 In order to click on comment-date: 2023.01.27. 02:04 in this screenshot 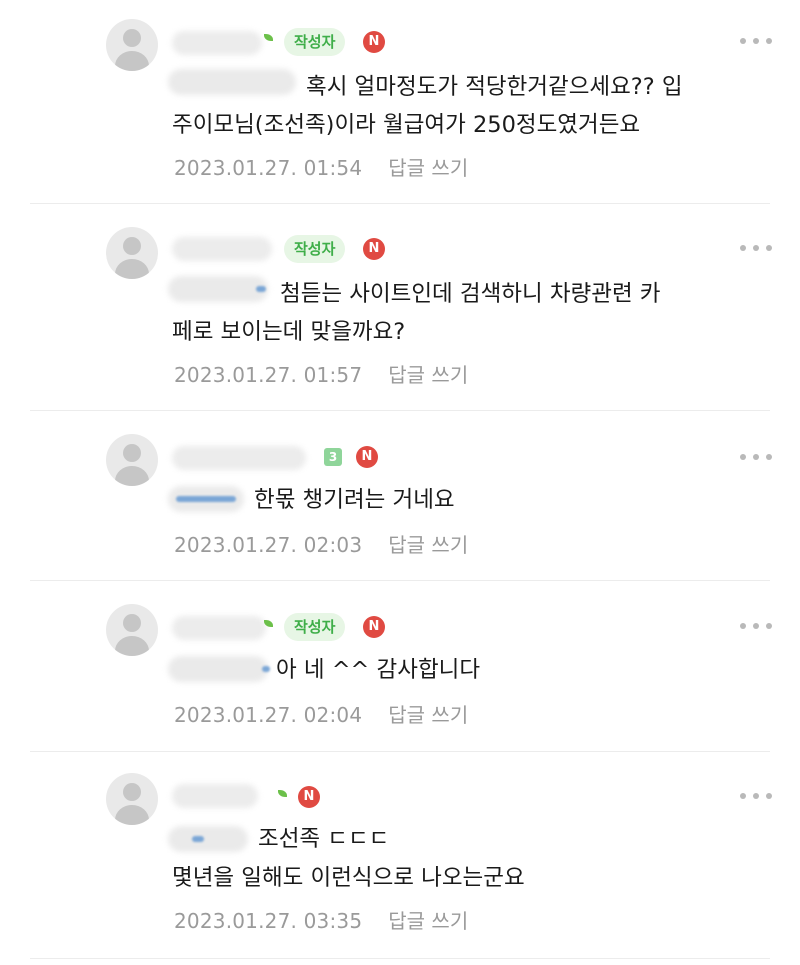, I will do `click(268, 715)`.